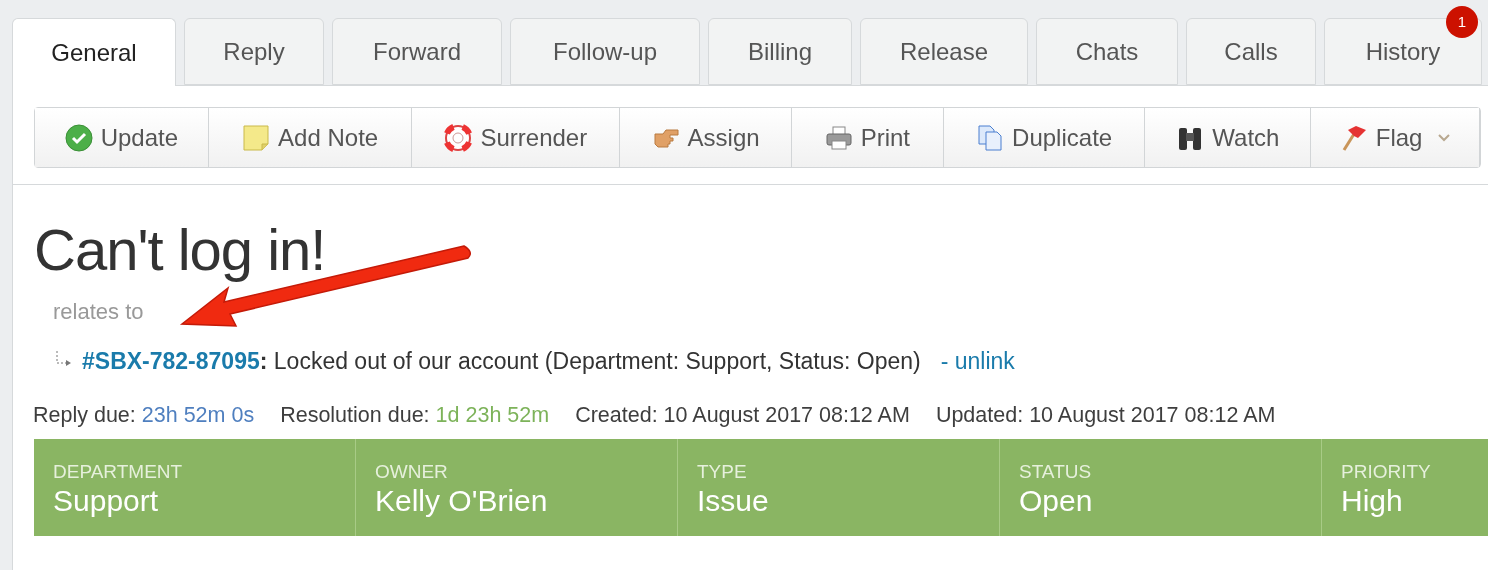  Describe the element at coordinates (616, 415) in the screenshot. I see `date-label: Created:` at that location.